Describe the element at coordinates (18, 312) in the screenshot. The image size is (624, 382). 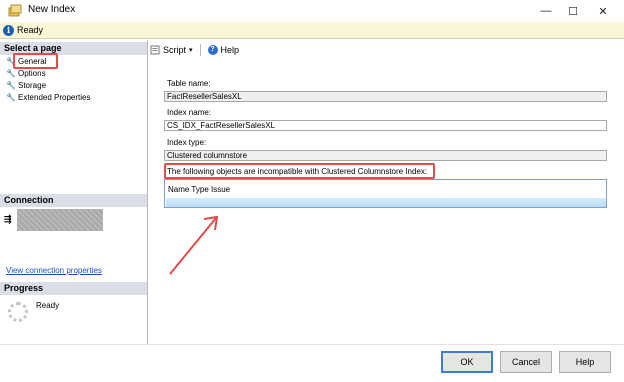
I see `progress-spinner-icon` at that location.